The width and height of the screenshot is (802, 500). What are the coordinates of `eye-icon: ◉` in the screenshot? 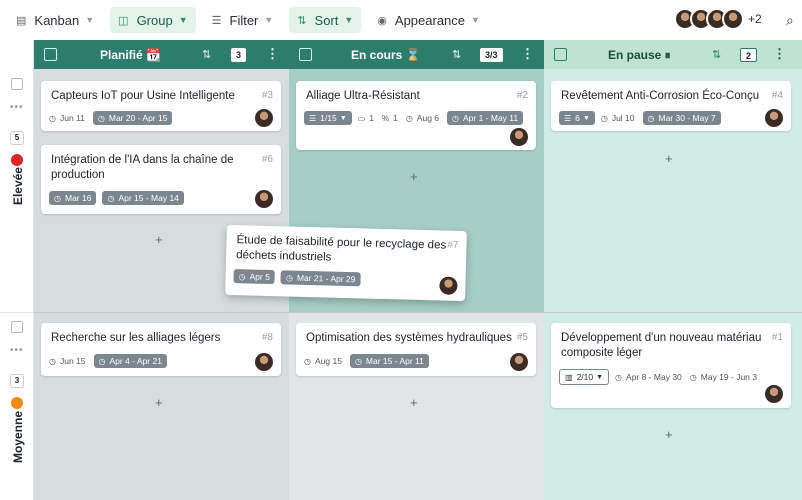 It's located at (382, 20).